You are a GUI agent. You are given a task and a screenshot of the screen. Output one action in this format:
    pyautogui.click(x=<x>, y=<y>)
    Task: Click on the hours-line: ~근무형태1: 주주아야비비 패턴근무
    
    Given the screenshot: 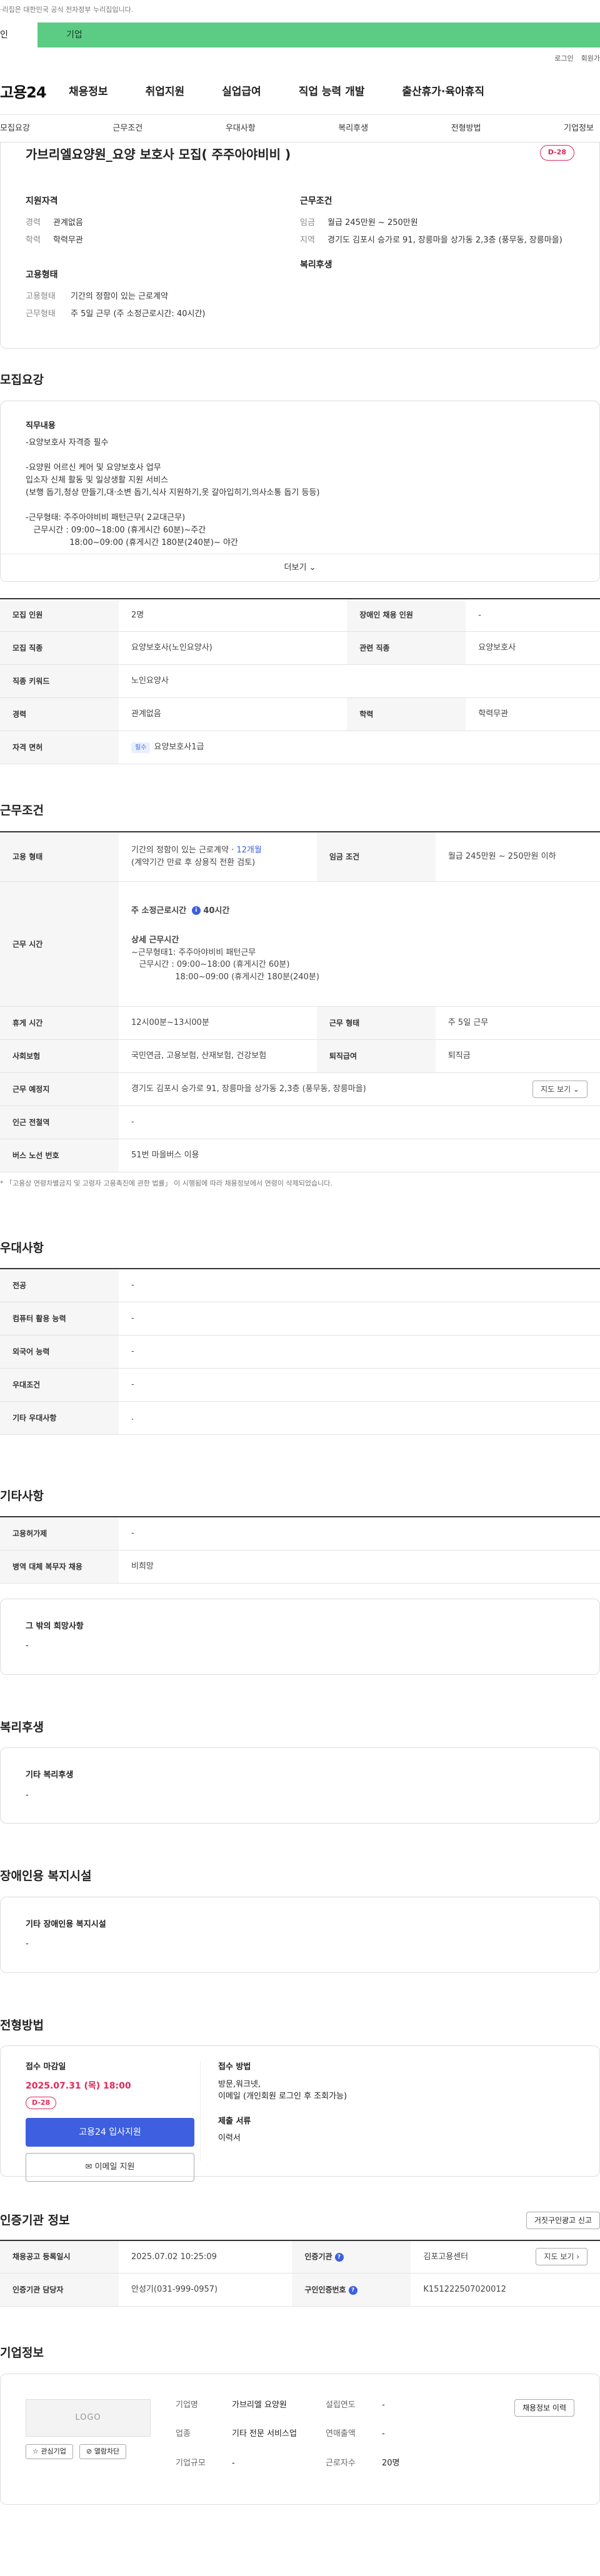 What is the action you would take?
    pyautogui.click(x=193, y=952)
    